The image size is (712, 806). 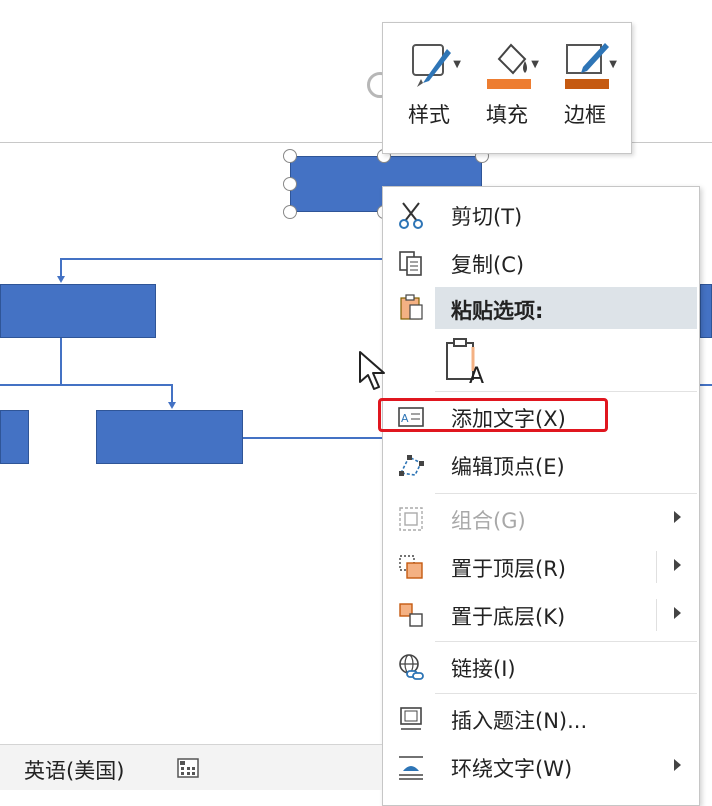 What do you see at coordinates (507, 115) in the screenshot?
I see `fill-label: 填充` at bounding box center [507, 115].